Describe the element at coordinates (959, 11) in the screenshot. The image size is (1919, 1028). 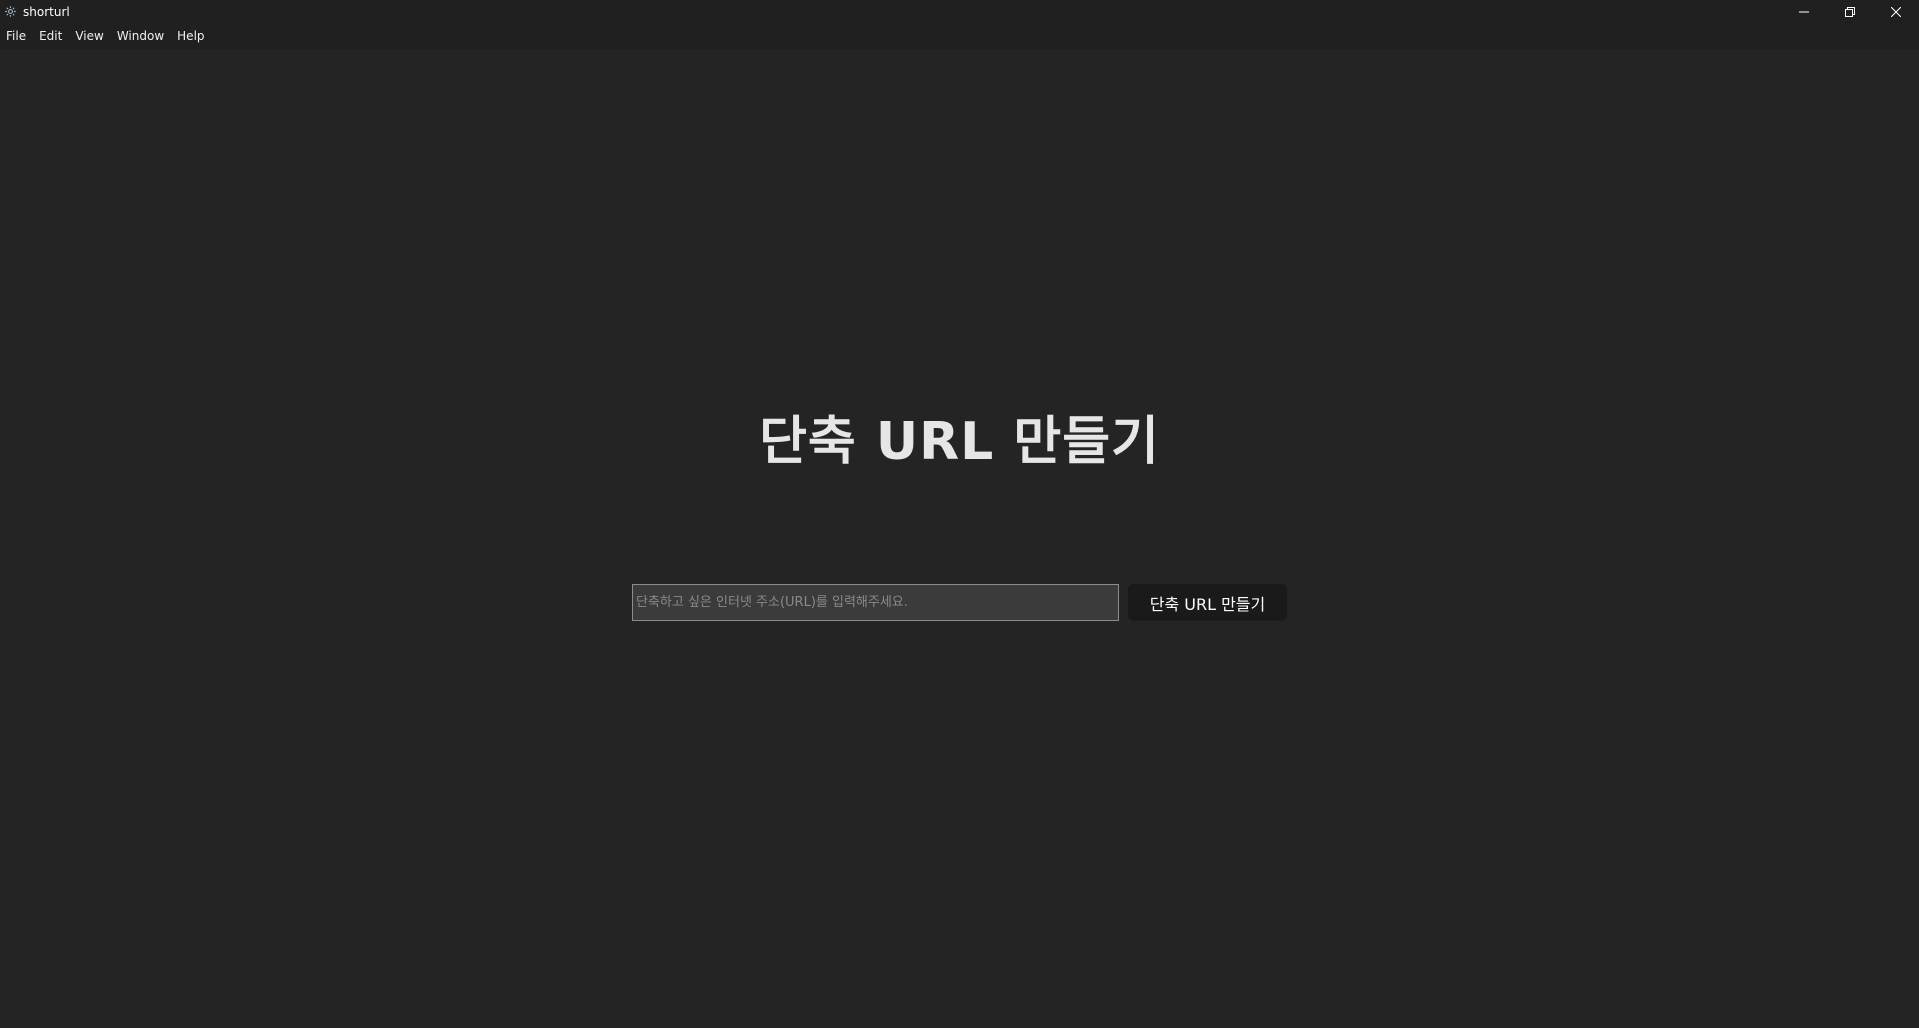
I see `title-bar: shorturl` at that location.